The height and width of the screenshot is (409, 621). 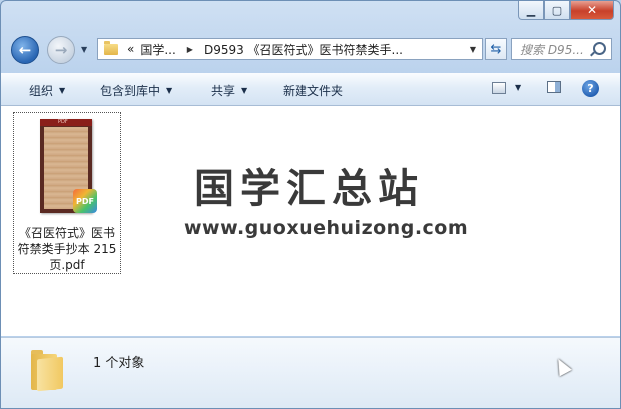 What do you see at coordinates (67, 249) in the screenshot?
I see `file-name: 《召医符式》医书符禁类手抄本 215页.pdf` at bounding box center [67, 249].